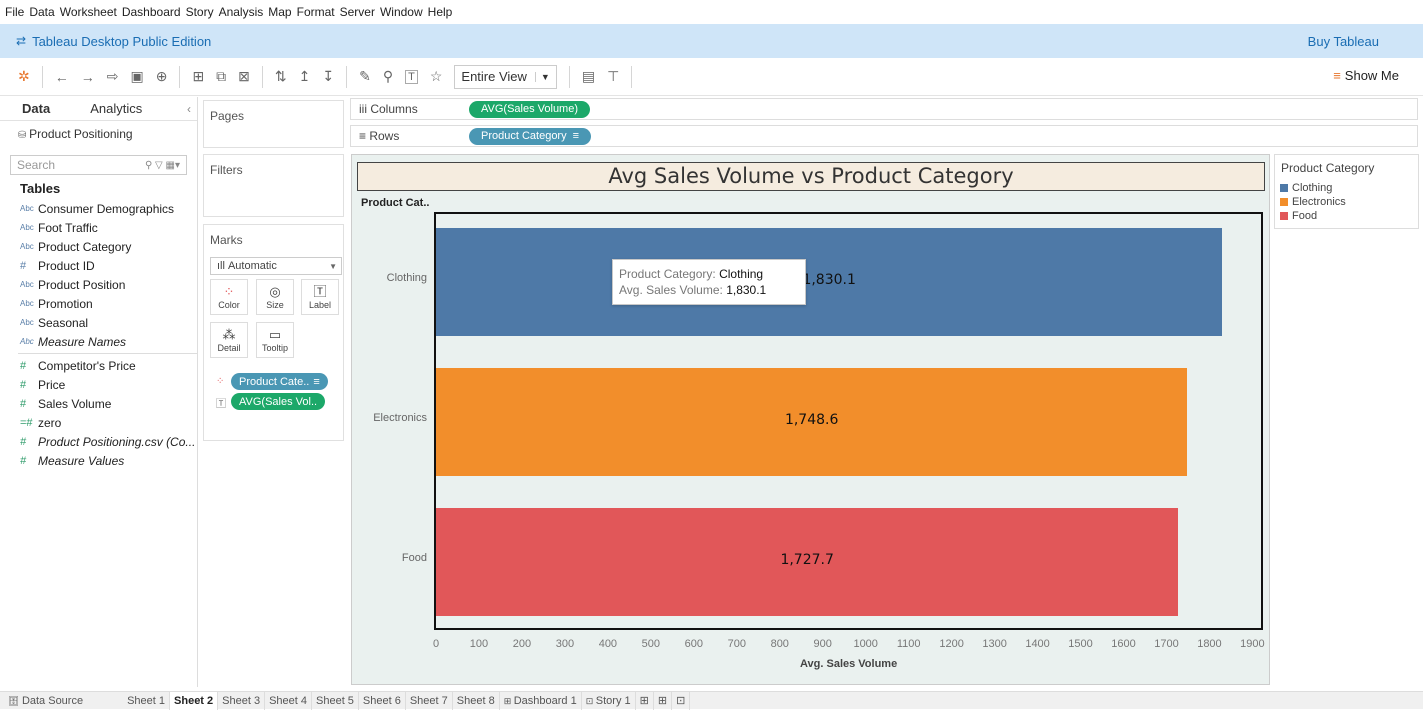  What do you see at coordinates (241, 12) in the screenshot?
I see `menu-item-analysis: Analysis` at bounding box center [241, 12].